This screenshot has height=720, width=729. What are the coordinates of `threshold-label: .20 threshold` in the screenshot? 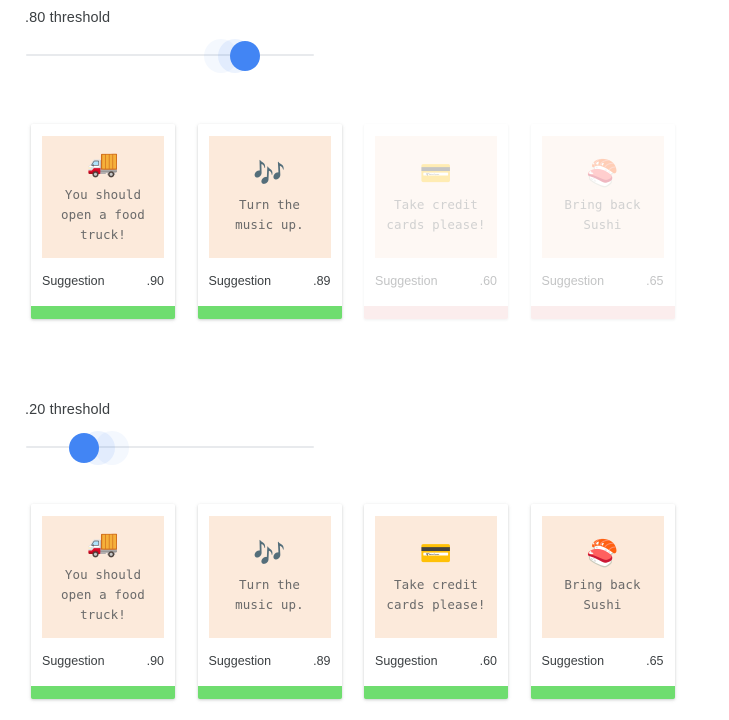 It's located at (68, 410).